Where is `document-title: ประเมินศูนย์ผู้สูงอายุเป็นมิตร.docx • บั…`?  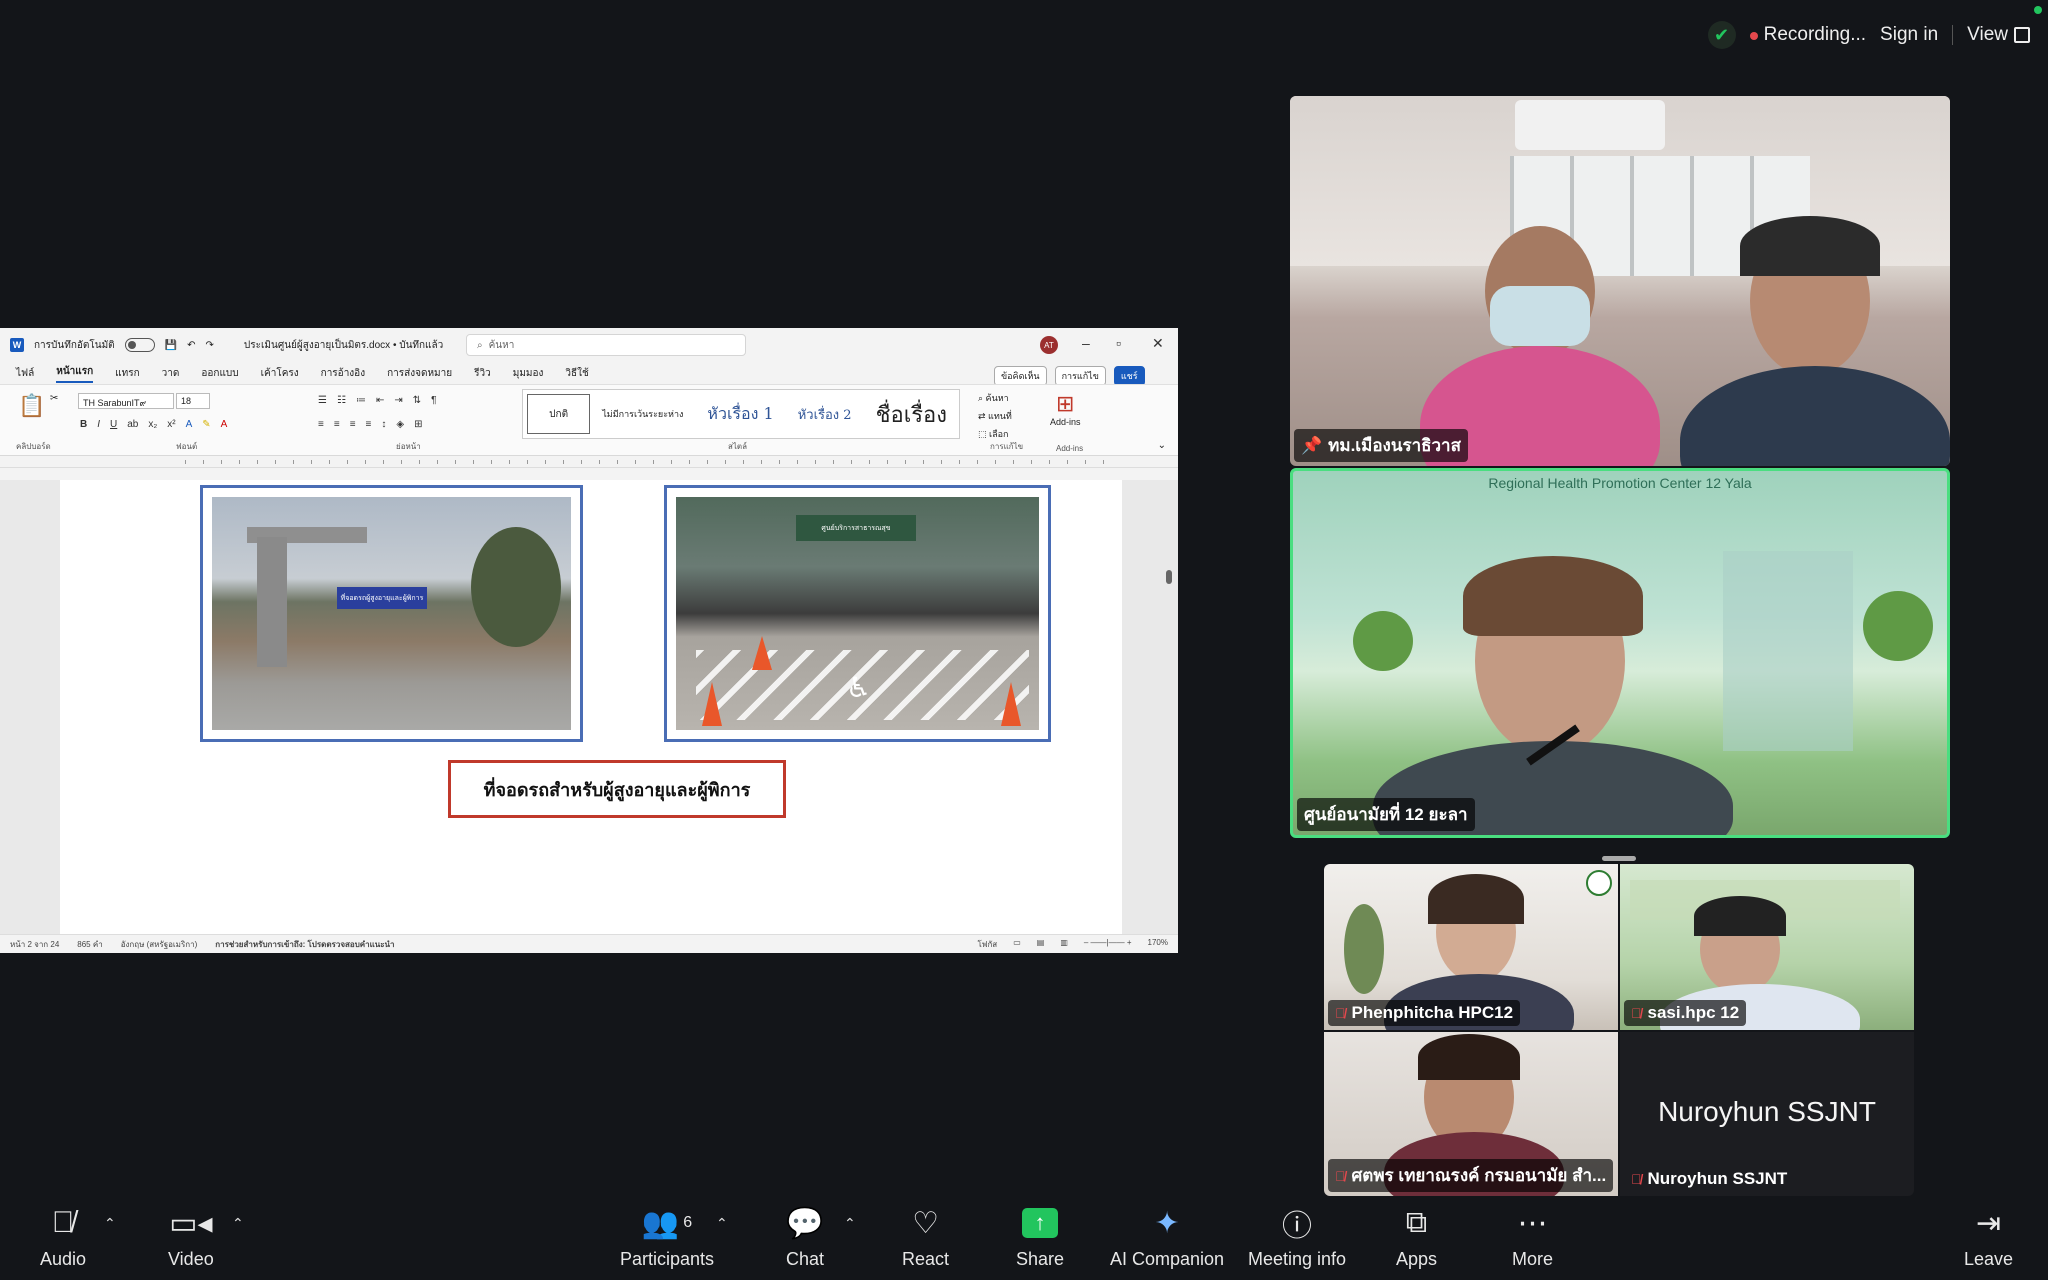 document-title: ประเมินศูนย์ผู้สูงอายุเป็นมิตร.docx • บั… is located at coordinates (343, 345).